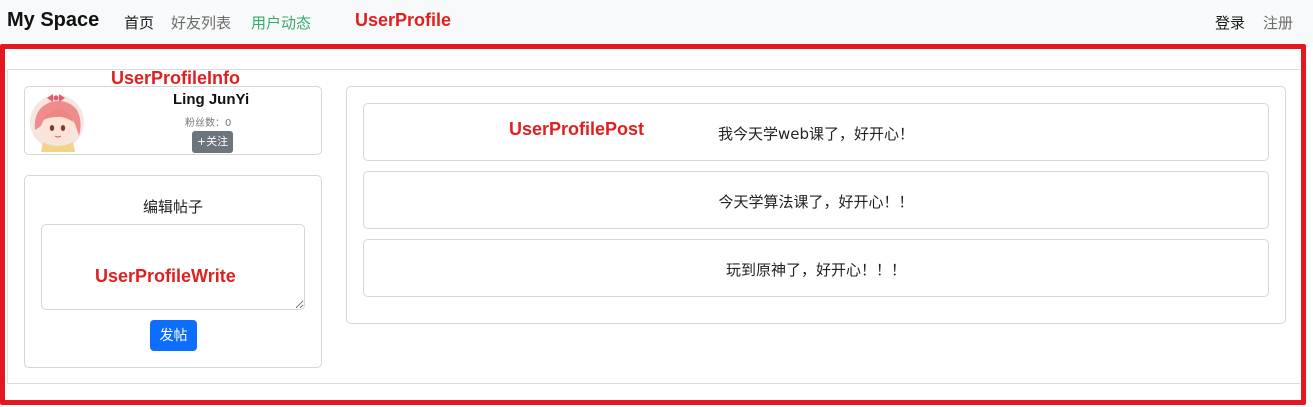 This screenshot has width=1313, height=407. Describe the element at coordinates (176, 78) in the screenshot. I see `annotation-user-profile-info: UserProfileInfo` at that location.